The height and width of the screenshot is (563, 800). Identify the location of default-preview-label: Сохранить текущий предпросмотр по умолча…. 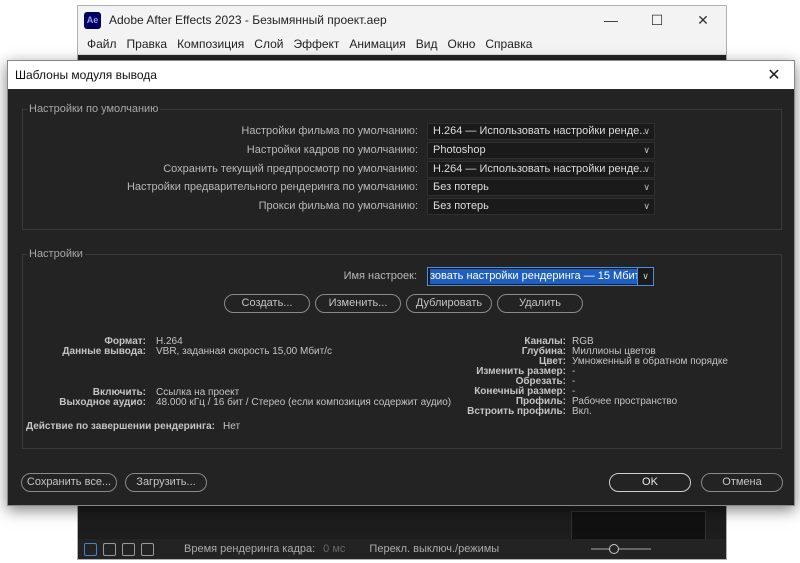
(290, 169).